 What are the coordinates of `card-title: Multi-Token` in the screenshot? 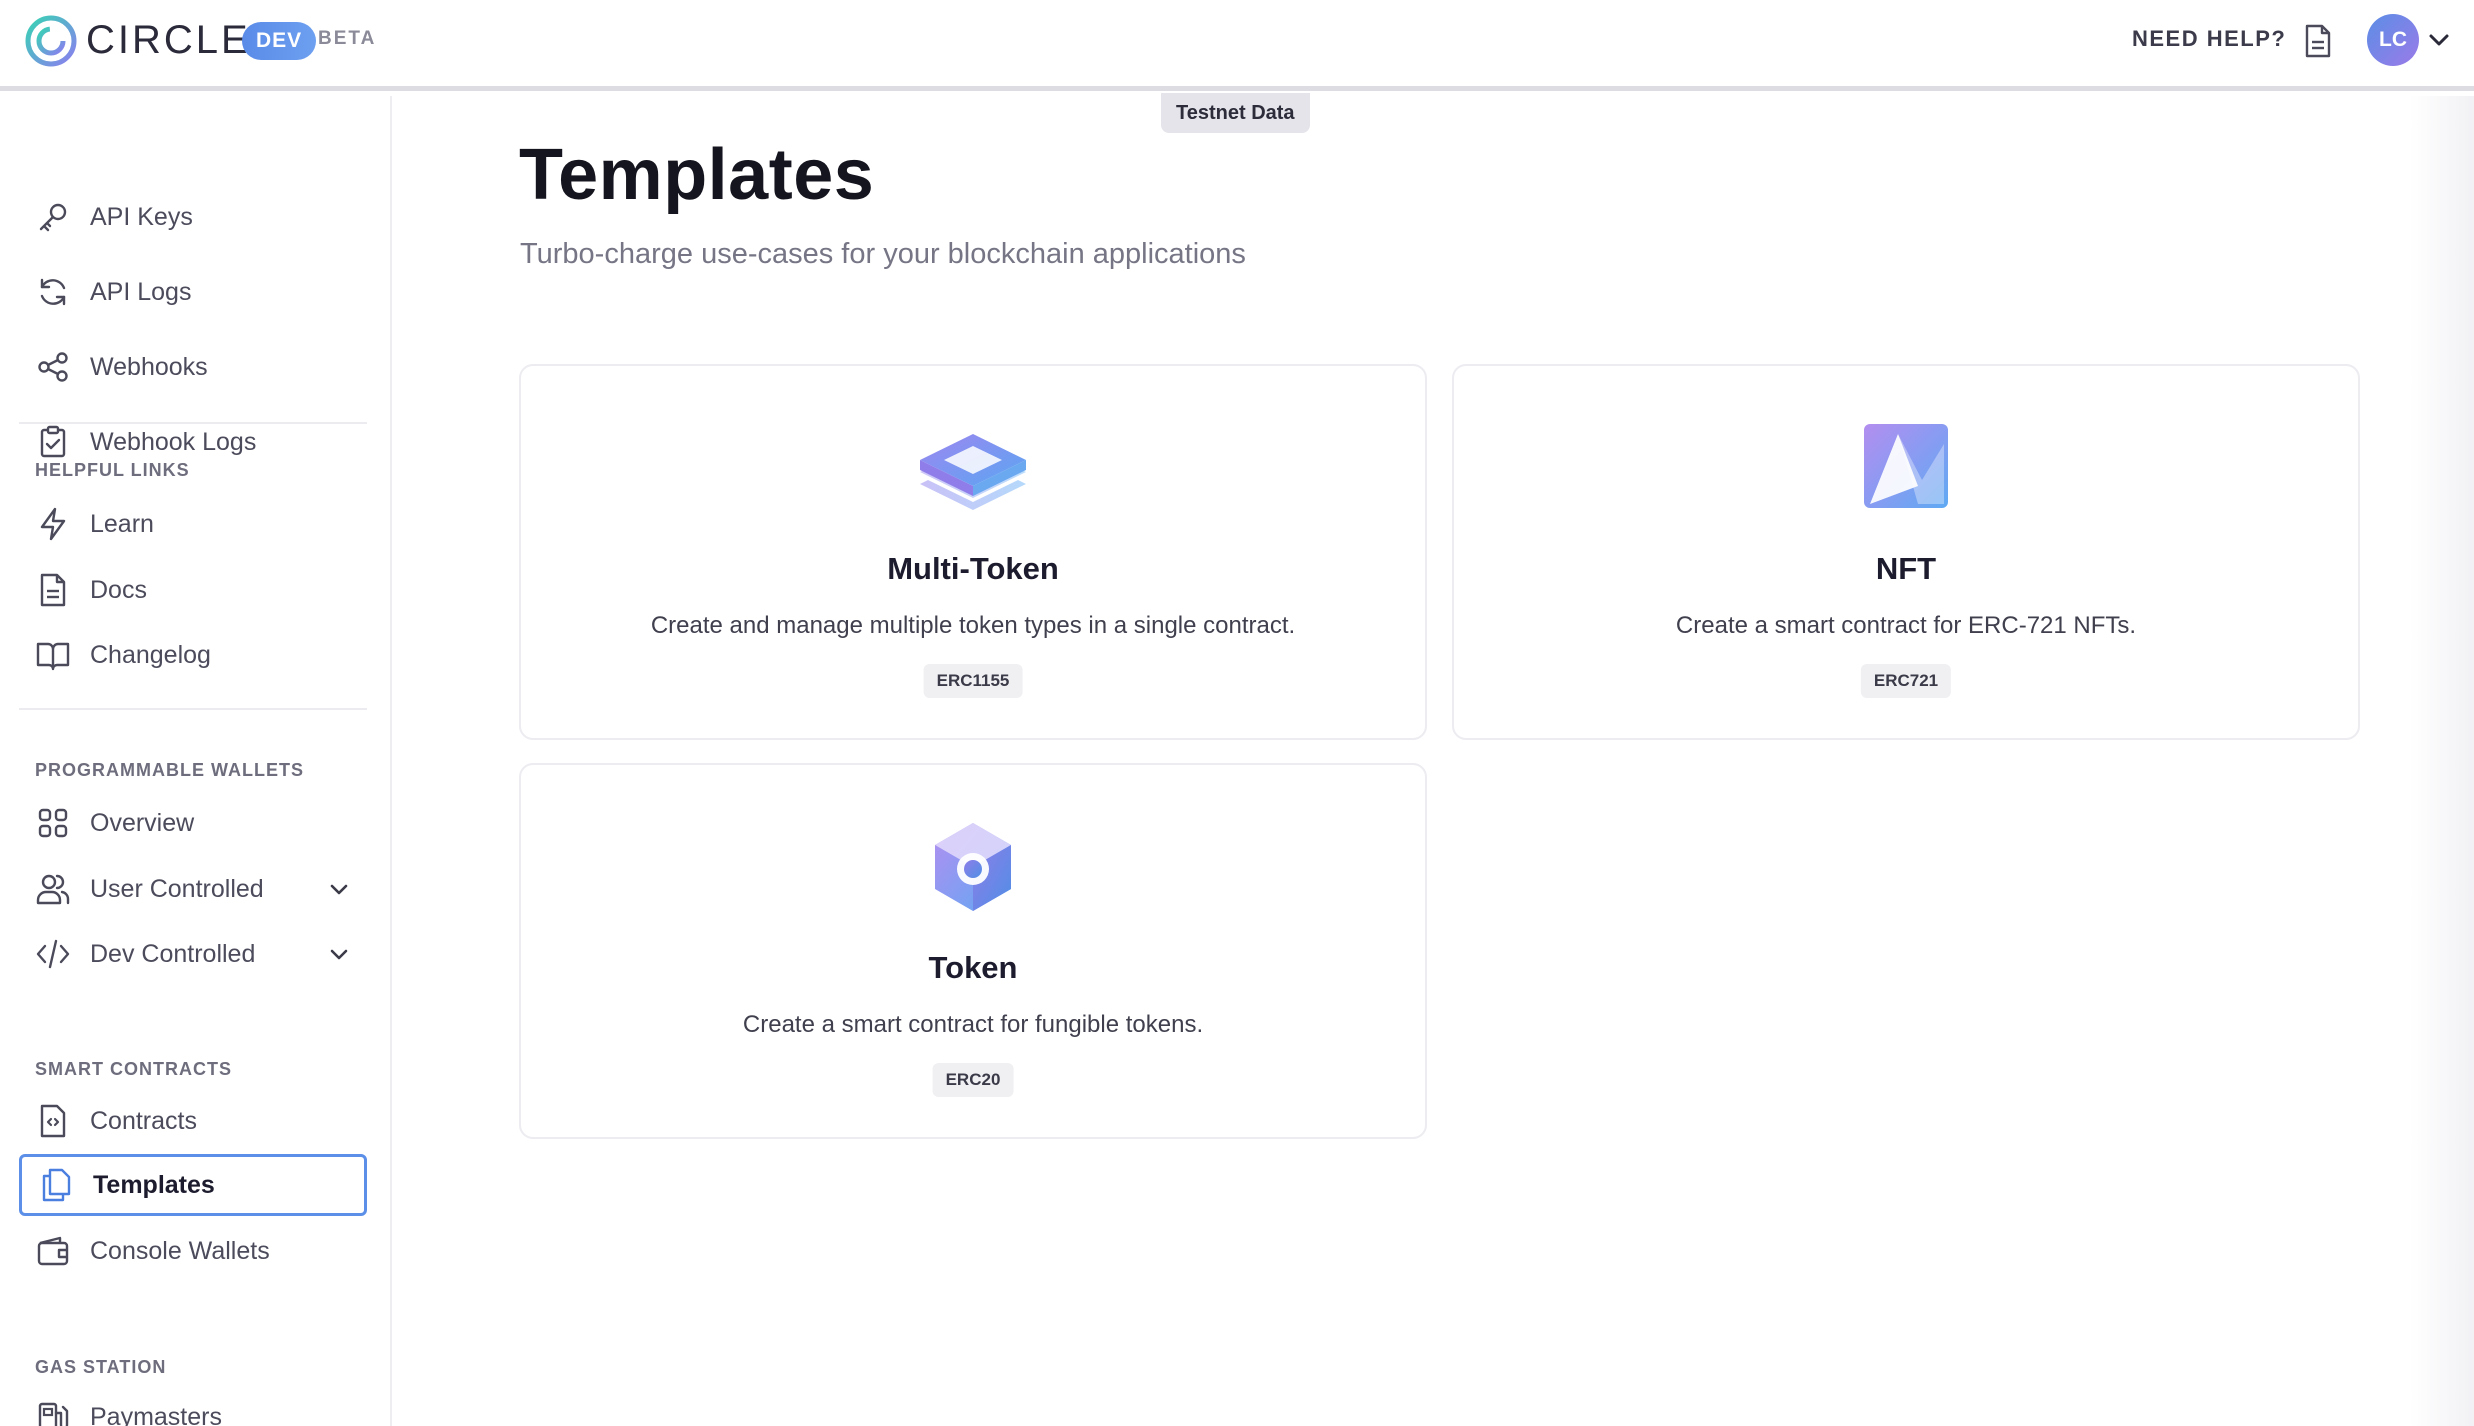 It's located at (973, 568).